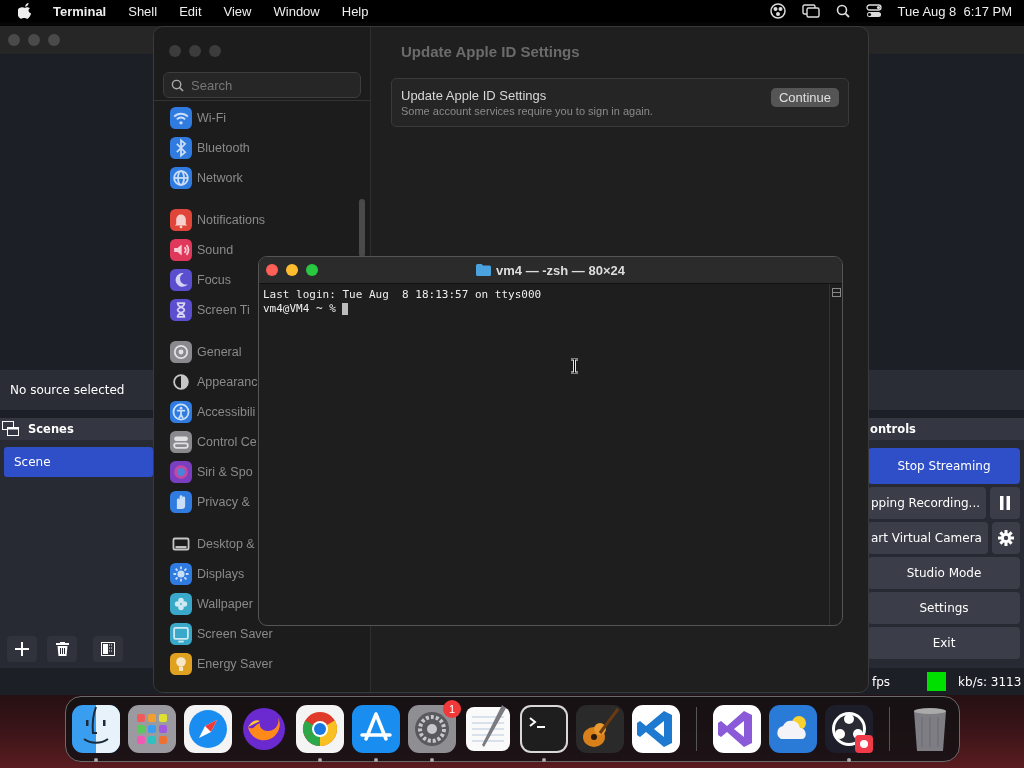 The width and height of the screenshot is (1024, 768). What do you see at coordinates (527, 111) in the screenshot?
I see `card-subtitle: Some account services require you to sign in again.` at bounding box center [527, 111].